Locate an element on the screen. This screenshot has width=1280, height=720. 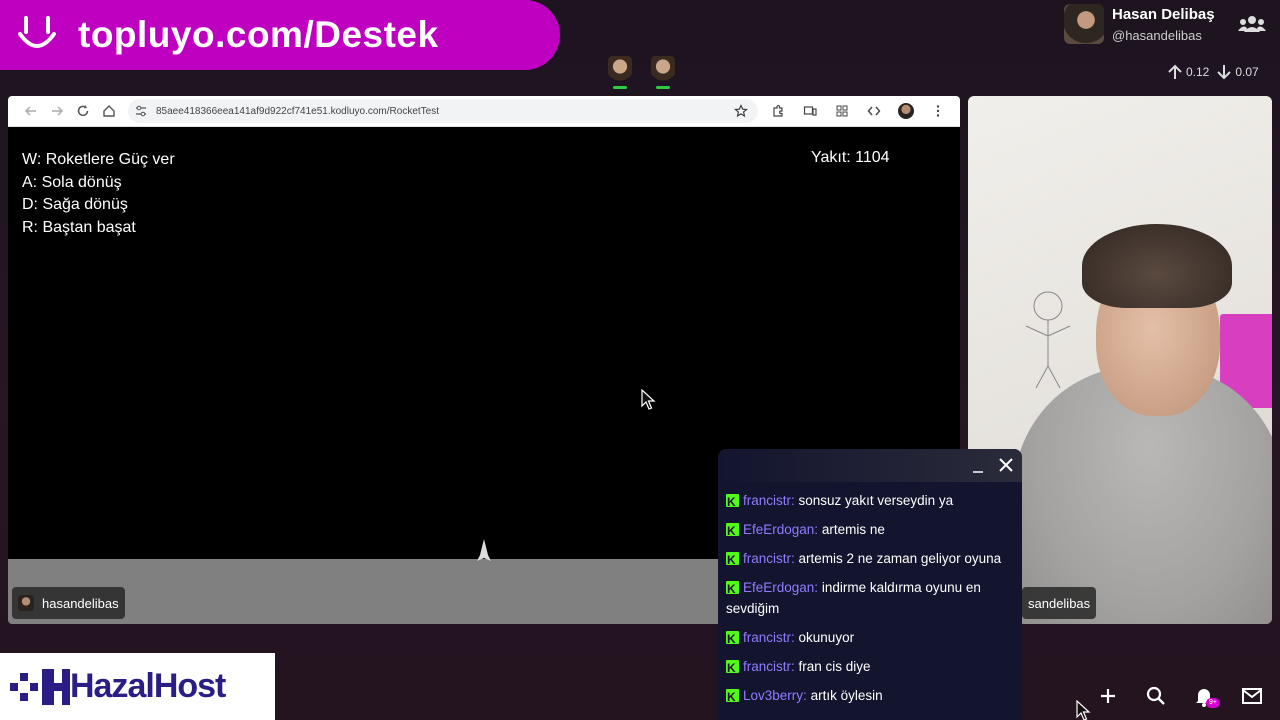
mail-icon is located at coordinates (1252, 696).